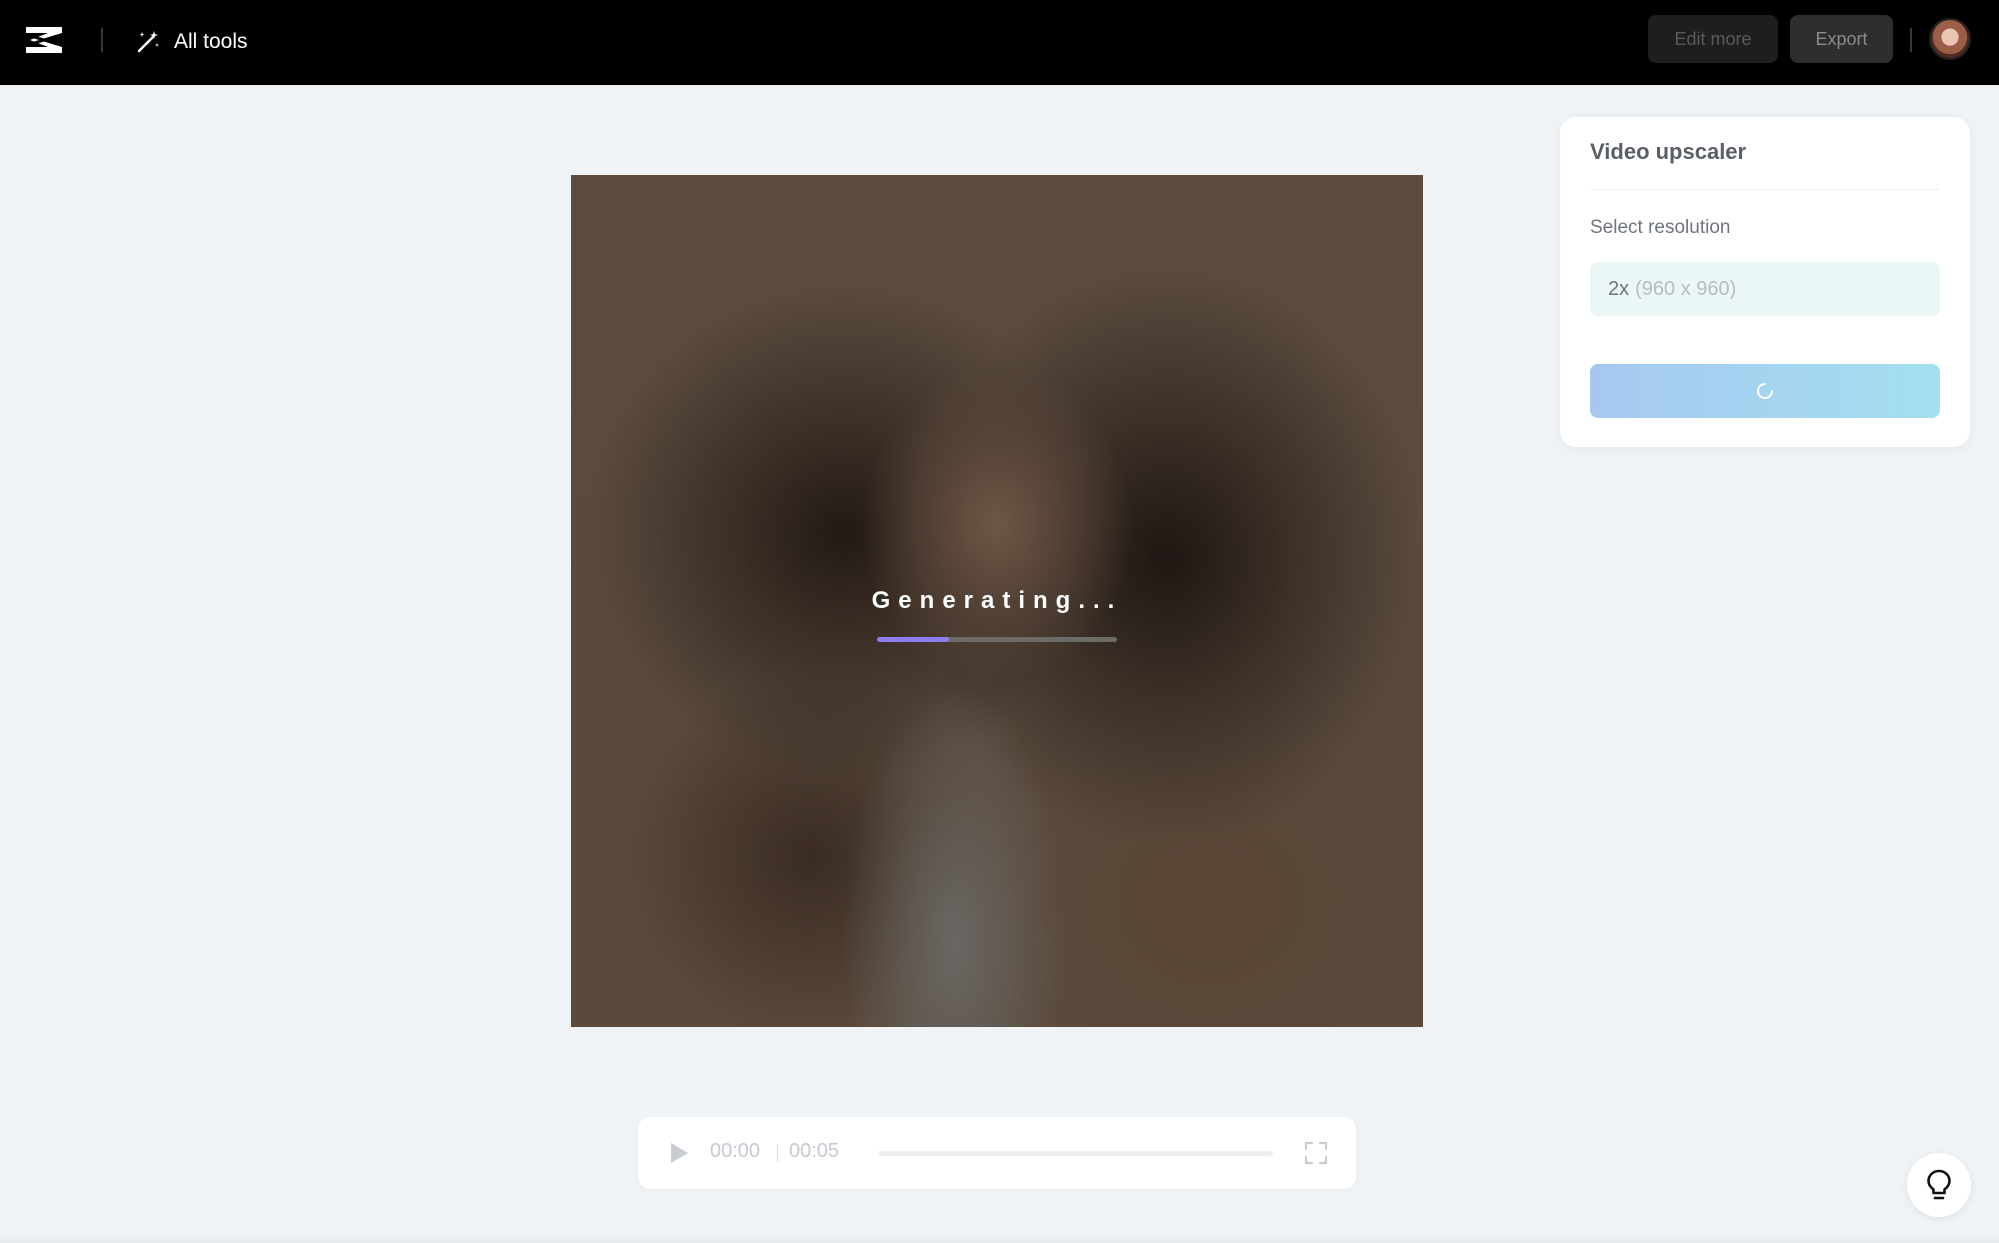  What do you see at coordinates (1316, 1153) in the screenshot?
I see `fullscreen-icon` at bounding box center [1316, 1153].